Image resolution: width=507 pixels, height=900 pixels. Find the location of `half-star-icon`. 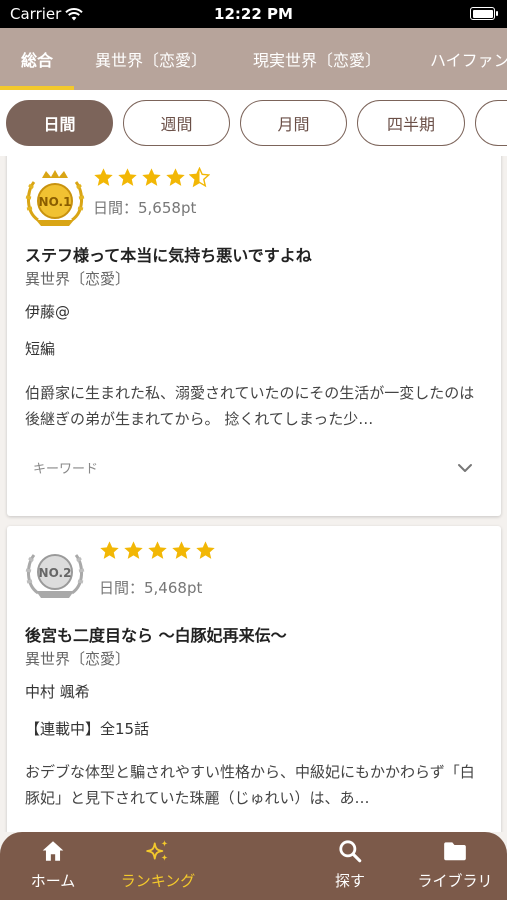

half-star-icon is located at coordinates (199, 177).